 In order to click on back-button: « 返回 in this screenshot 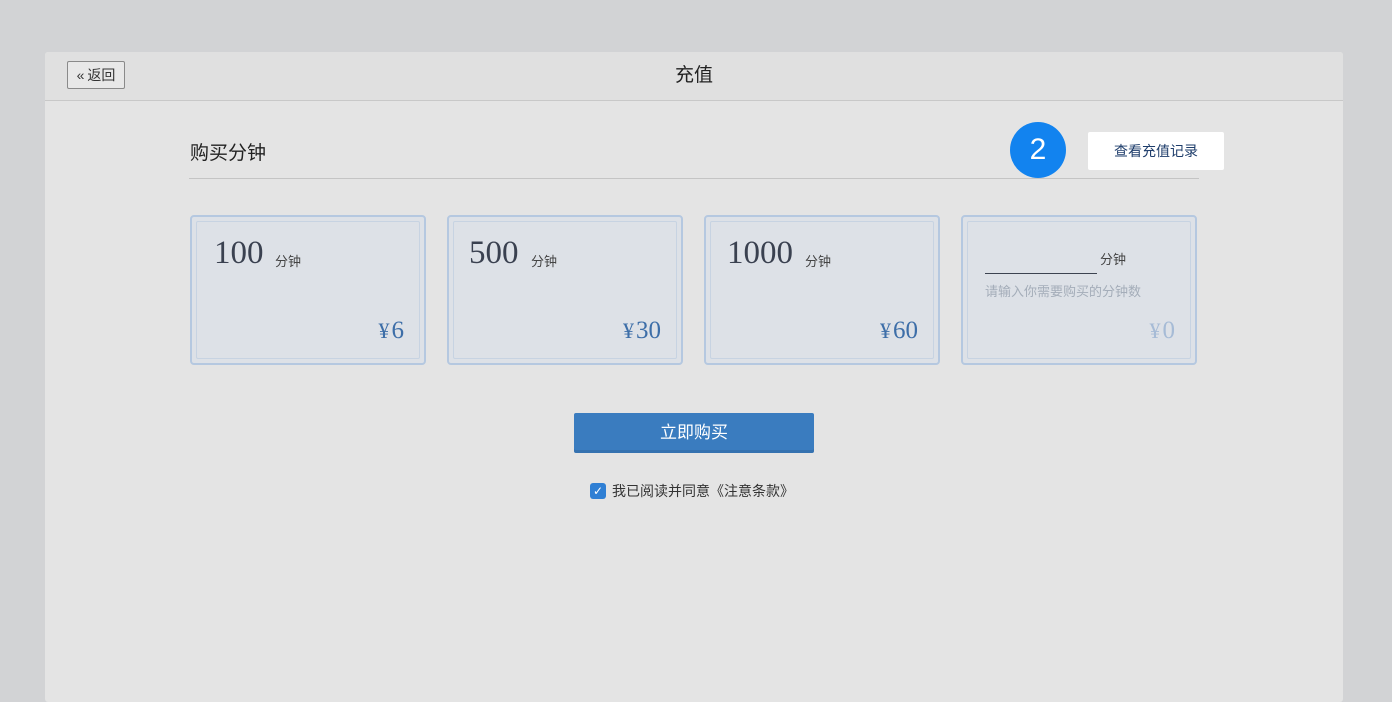, I will do `click(96, 75)`.